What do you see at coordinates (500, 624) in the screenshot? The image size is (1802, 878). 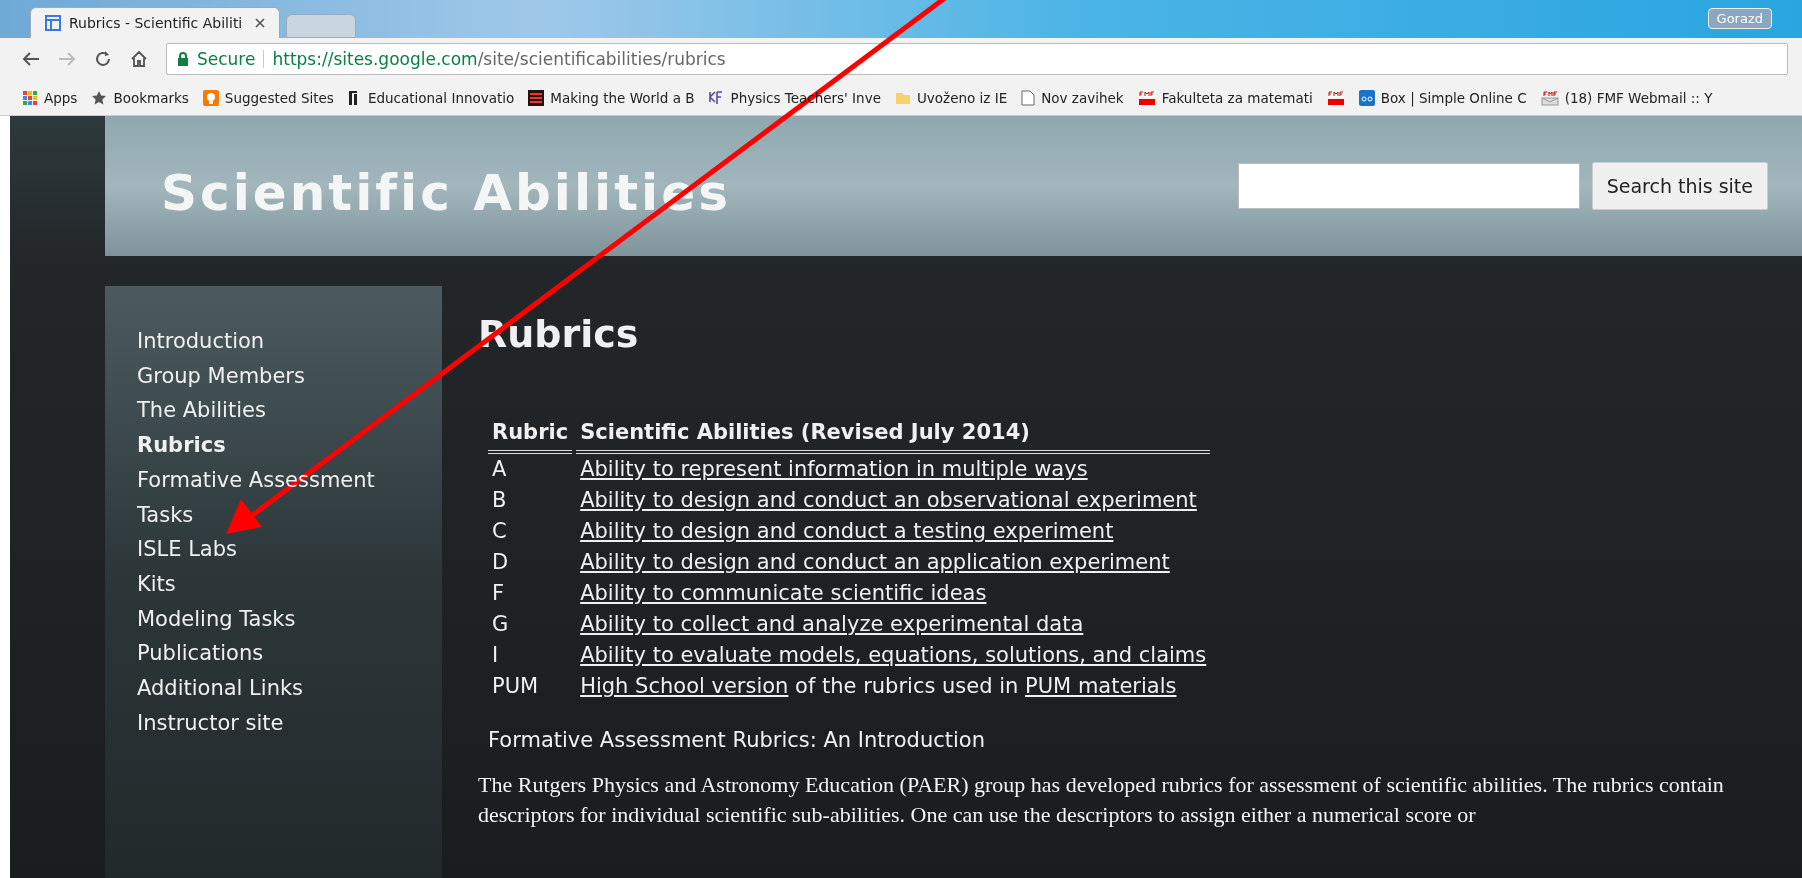 I see `table-cell-text: G` at bounding box center [500, 624].